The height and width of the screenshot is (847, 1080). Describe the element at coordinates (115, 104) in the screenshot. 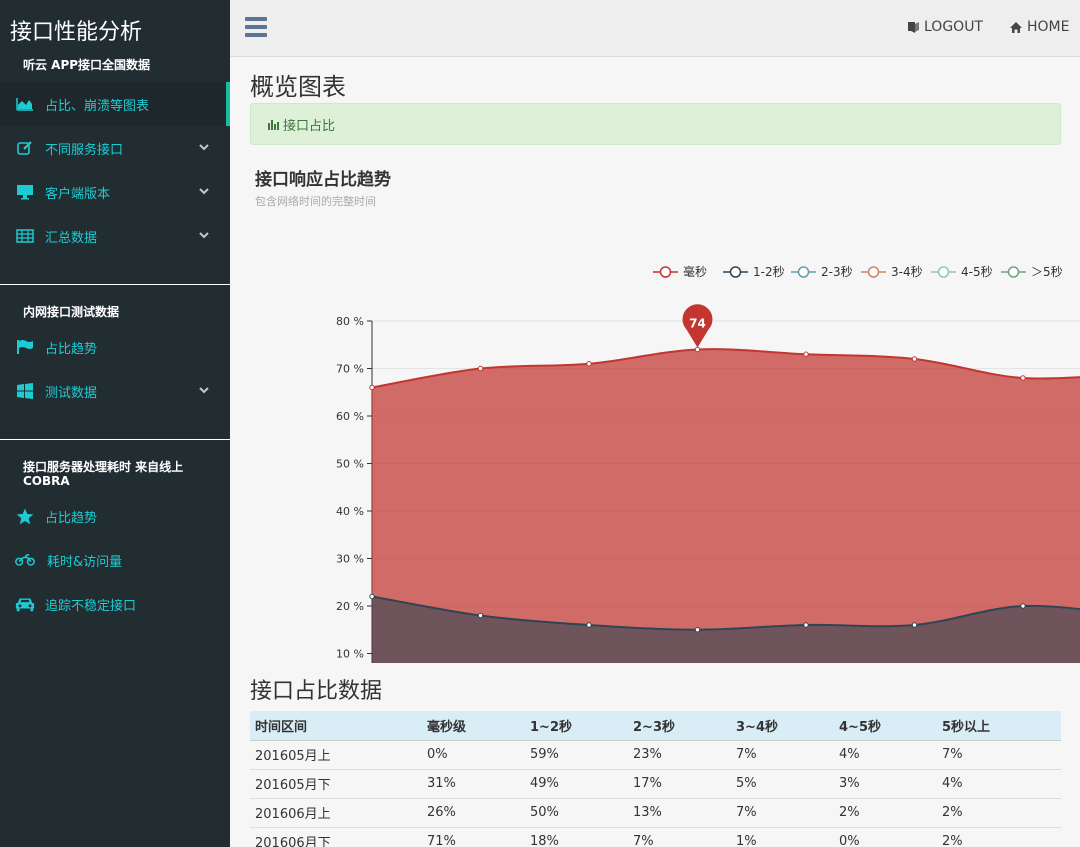

I see `sidebar-item-charts: 占比、崩溃等图表` at that location.